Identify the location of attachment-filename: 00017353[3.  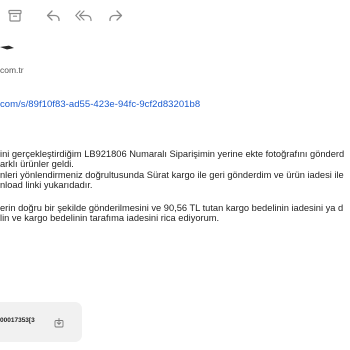
(17, 320).